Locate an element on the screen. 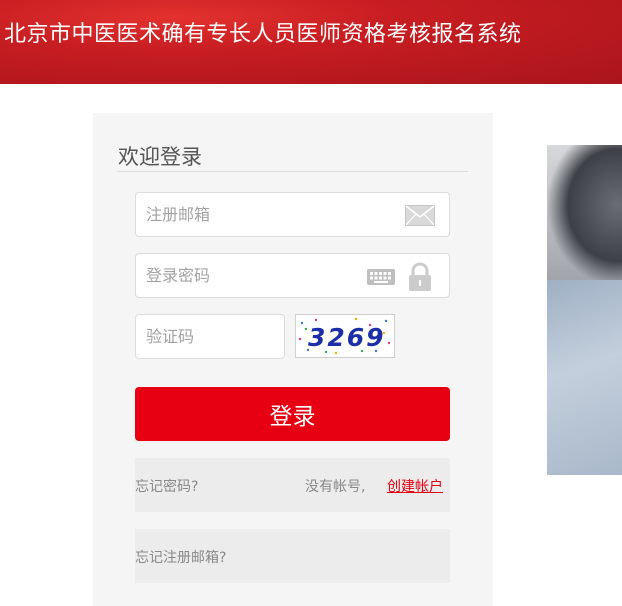 This screenshot has width=622, height=606. lock-icon is located at coordinates (420, 276).